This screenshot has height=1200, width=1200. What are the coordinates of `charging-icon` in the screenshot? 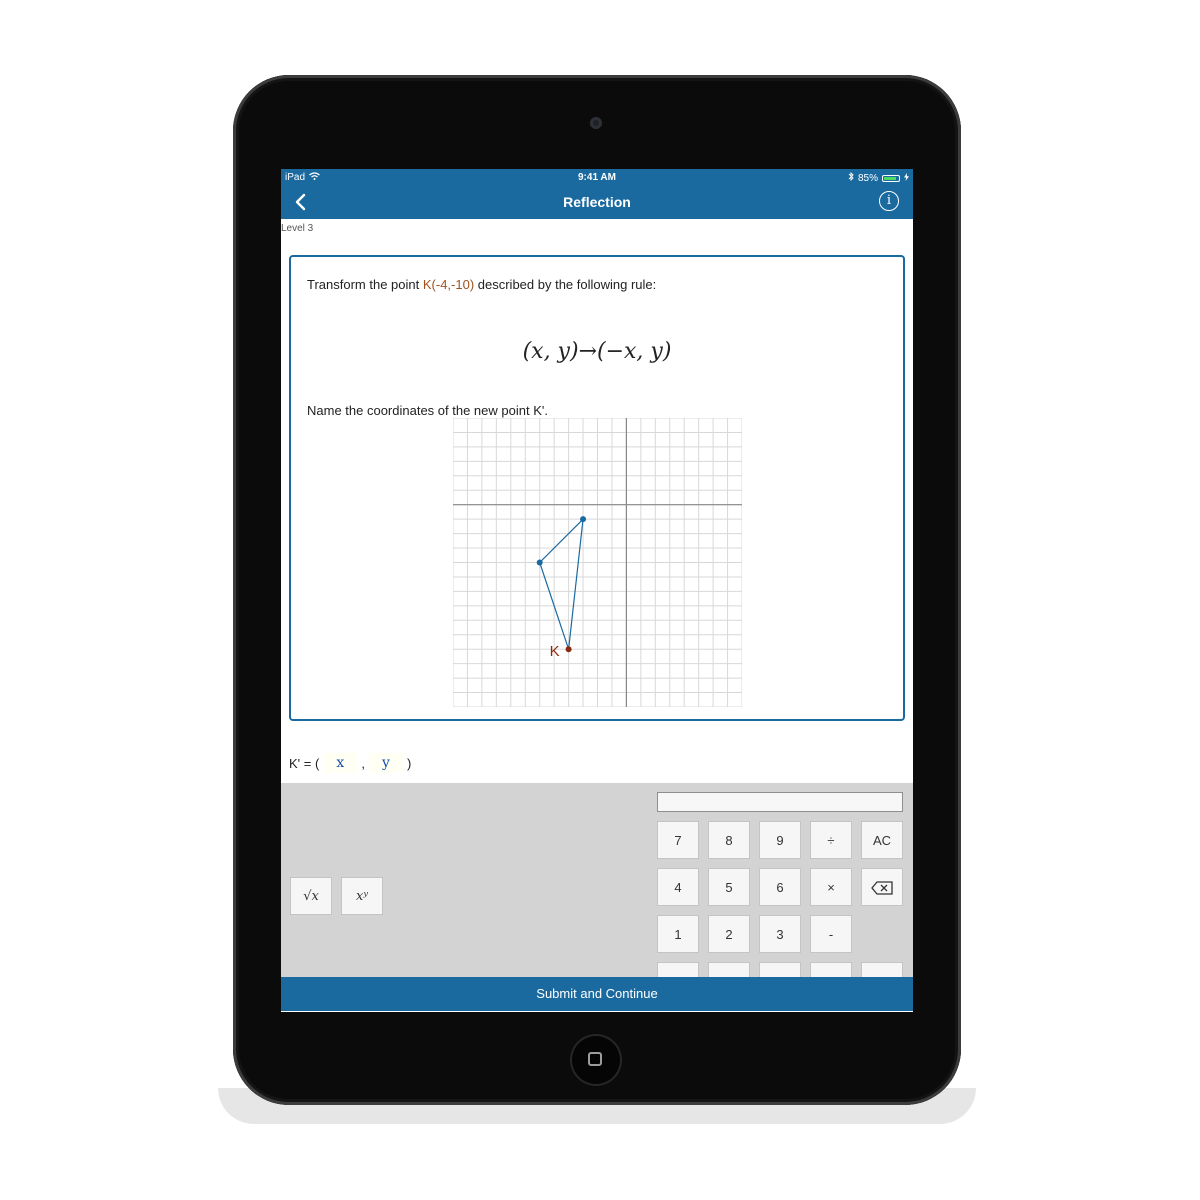 It's located at (906, 178).